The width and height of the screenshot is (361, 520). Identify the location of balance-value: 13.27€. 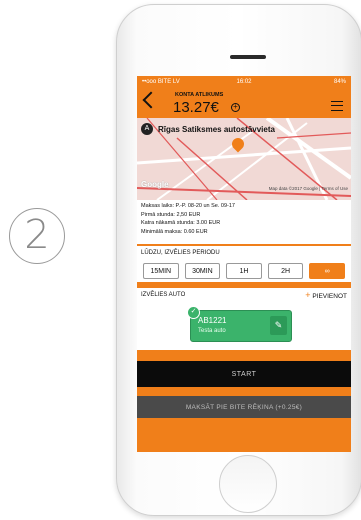
(196, 107).